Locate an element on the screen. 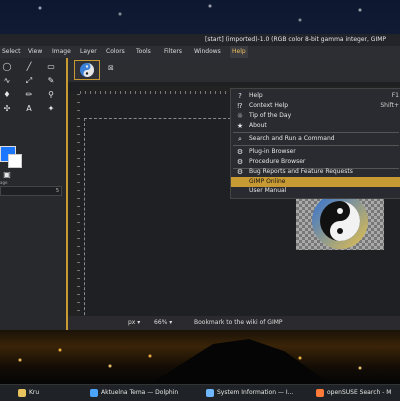 Image resolution: width=400 pixels, height=401 pixels. help-menu-tail: User Manual is located at coordinates (315, 192).